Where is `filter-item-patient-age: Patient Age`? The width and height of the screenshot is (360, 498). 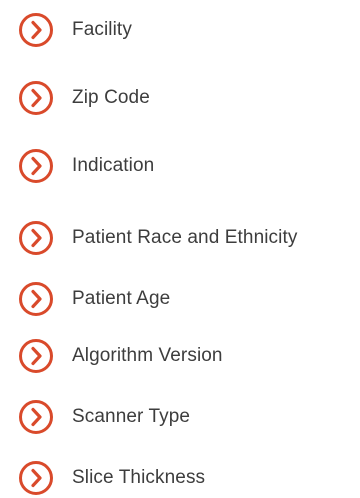 filter-item-patient-age: Patient Age is located at coordinates (94, 299).